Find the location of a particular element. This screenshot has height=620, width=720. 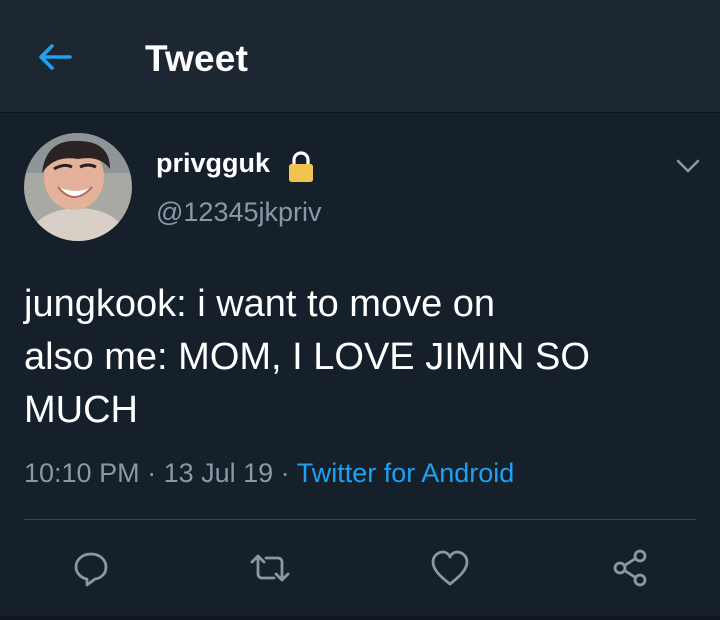

share-button is located at coordinates (630, 568).